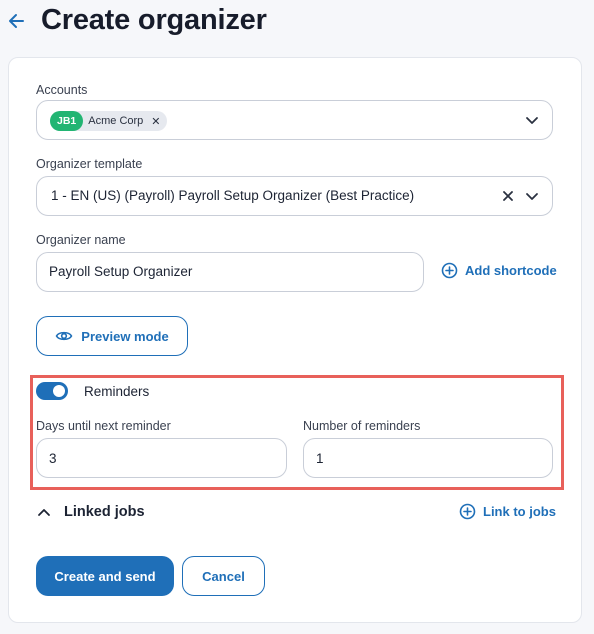  Describe the element at coordinates (59, 391) in the screenshot. I see `toggle-knob` at that location.